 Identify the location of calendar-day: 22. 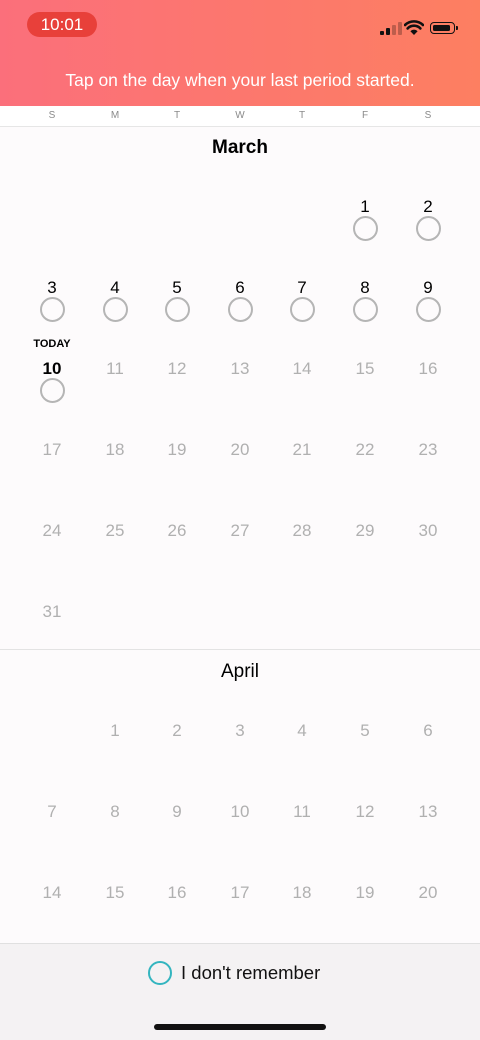
(365, 449).